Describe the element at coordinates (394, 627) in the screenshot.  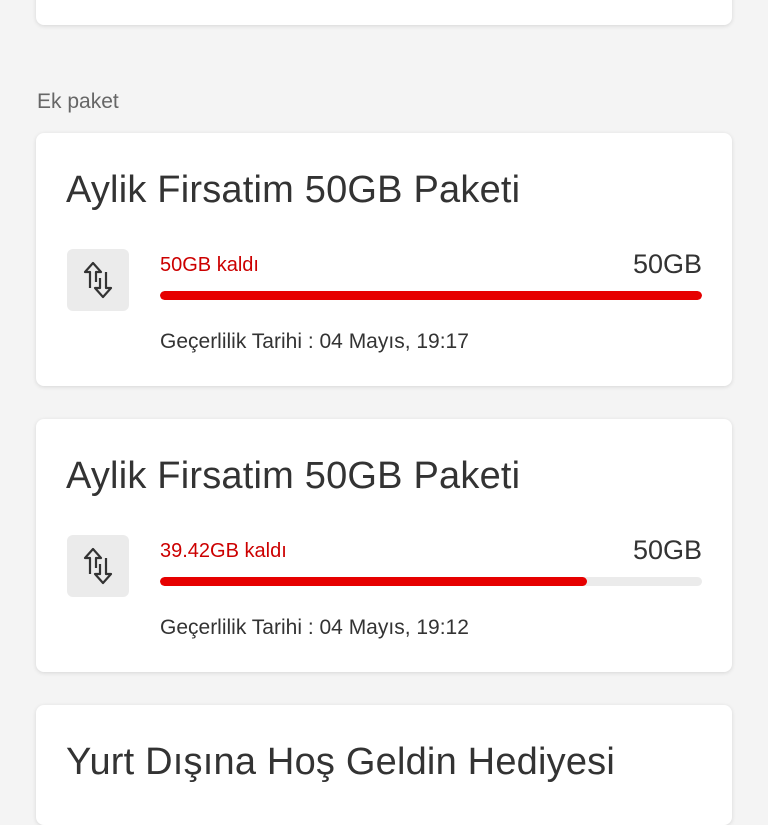
I see `validity-value: 04 Mayıs, 19:12` at that location.